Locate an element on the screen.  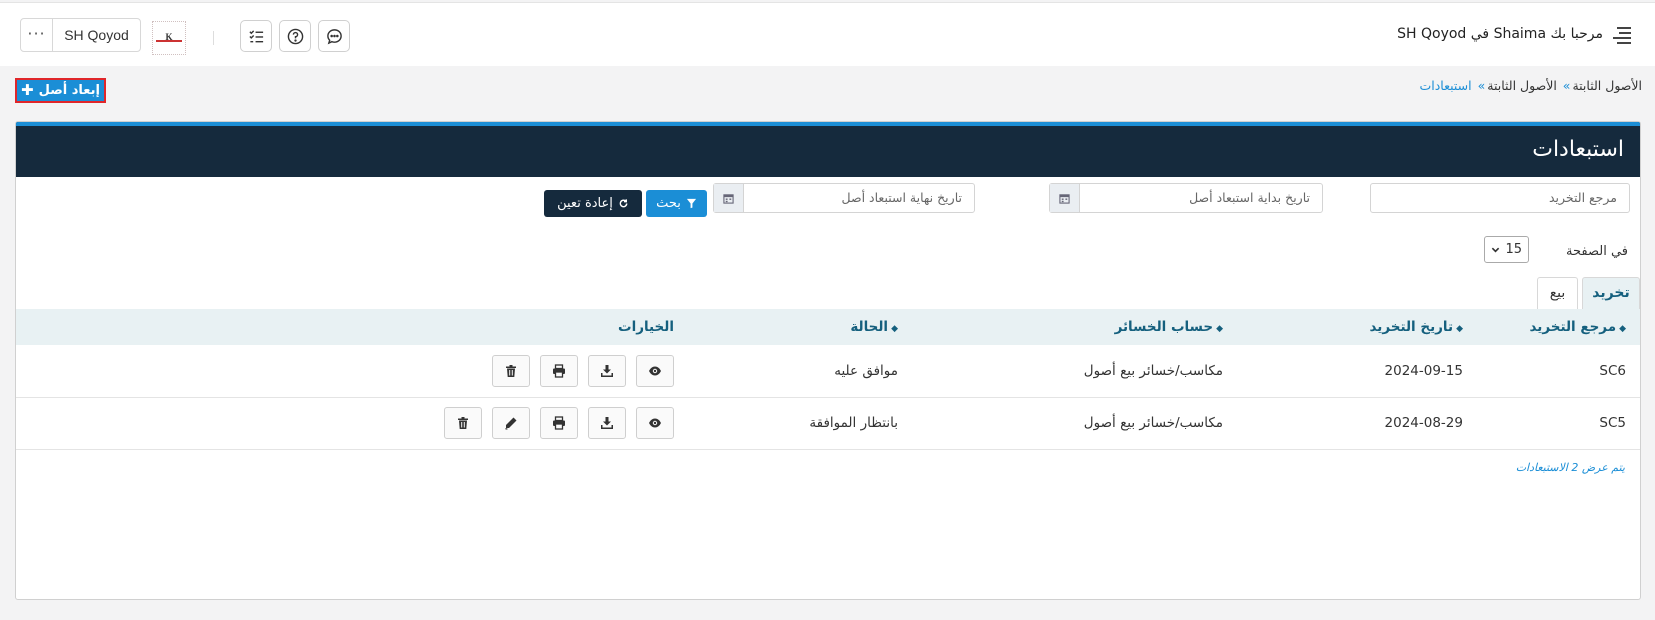
page-title: استبعادات is located at coordinates (1578, 149).